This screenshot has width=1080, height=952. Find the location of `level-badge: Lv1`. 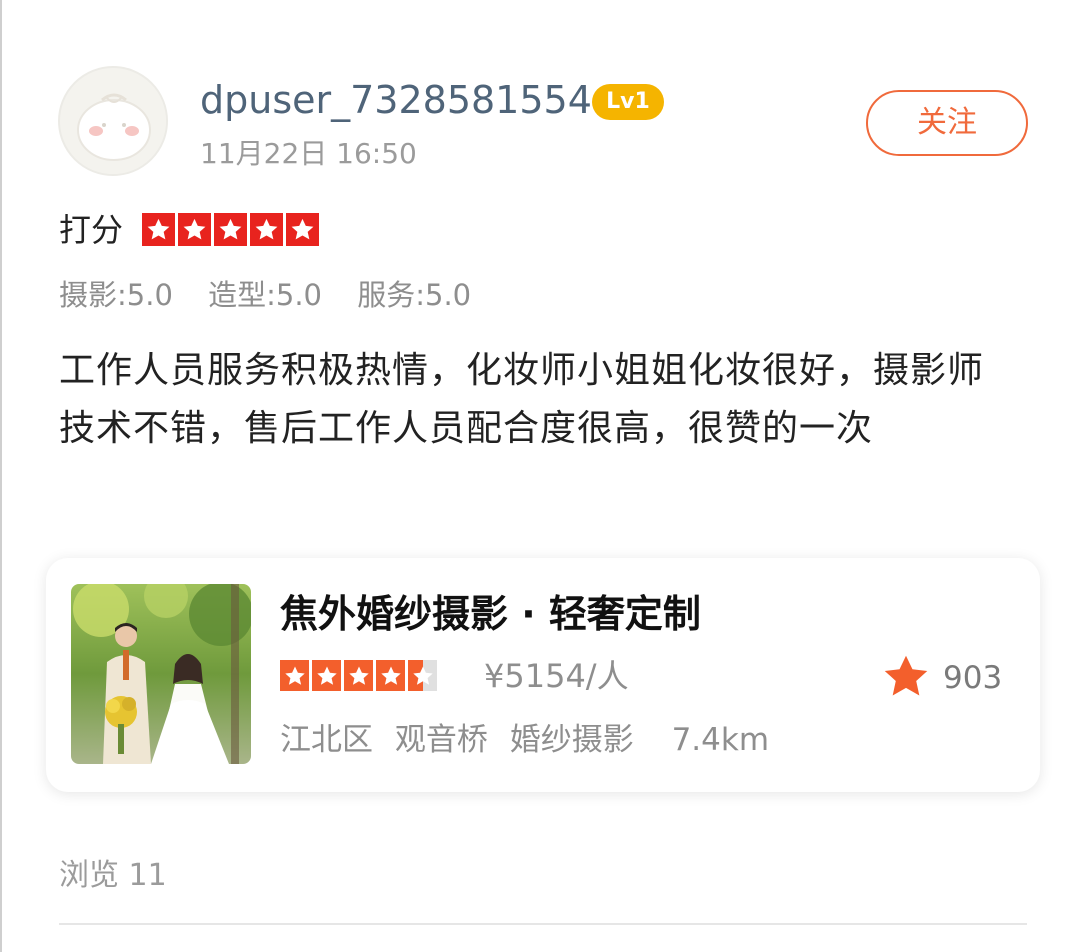

level-badge: Lv1 is located at coordinates (628, 102).